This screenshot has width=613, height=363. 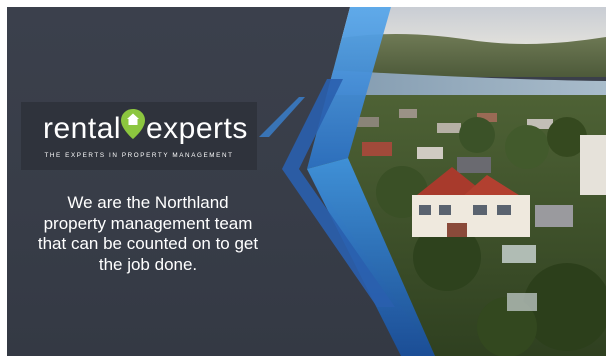 I want to click on house-pin-icon, so click(x=133, y=124).